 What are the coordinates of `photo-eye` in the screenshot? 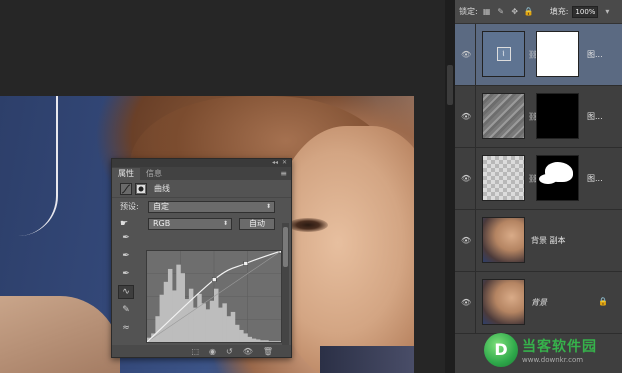 It's located at (308, 225).